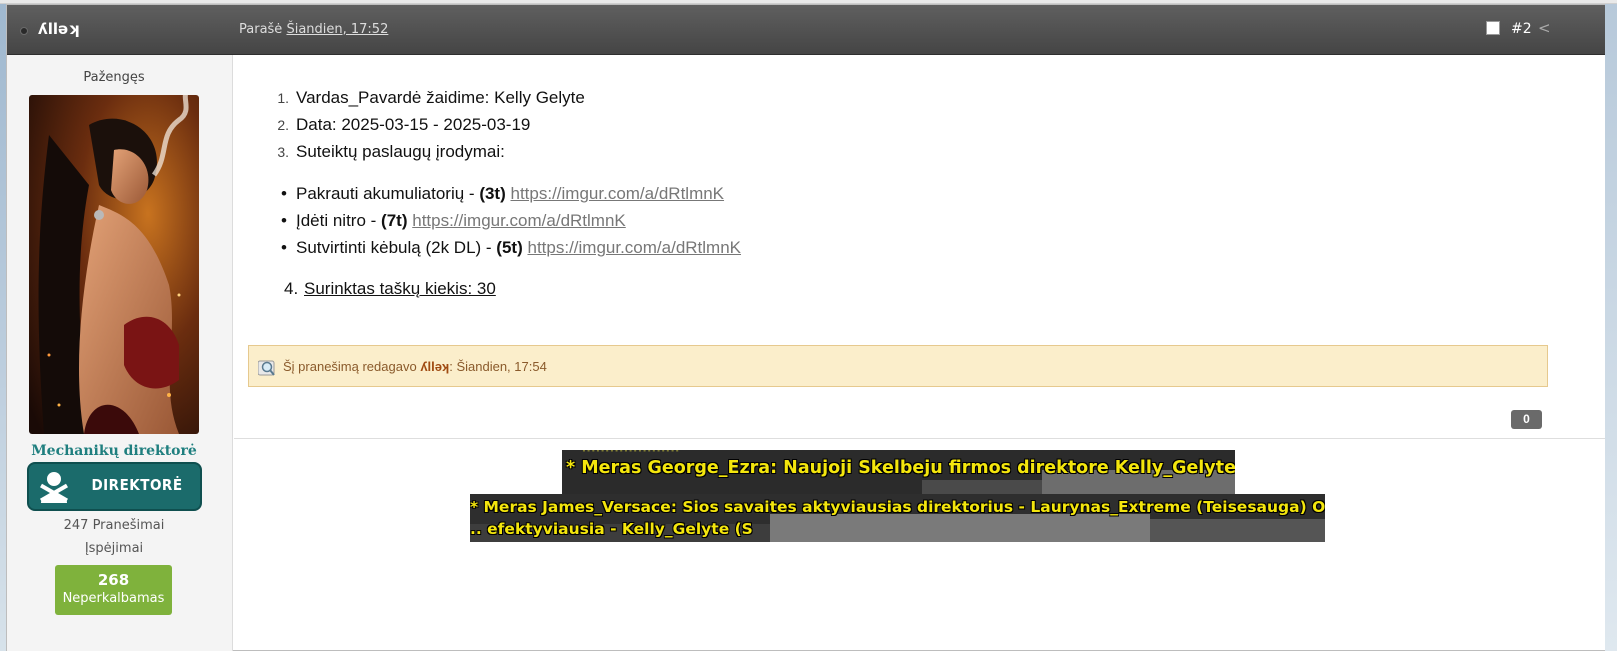 The height and width of the screenshot is (651, 1617). Describe the element at coordinates (919, 438) in the screenshot. I see `divider` at that location.